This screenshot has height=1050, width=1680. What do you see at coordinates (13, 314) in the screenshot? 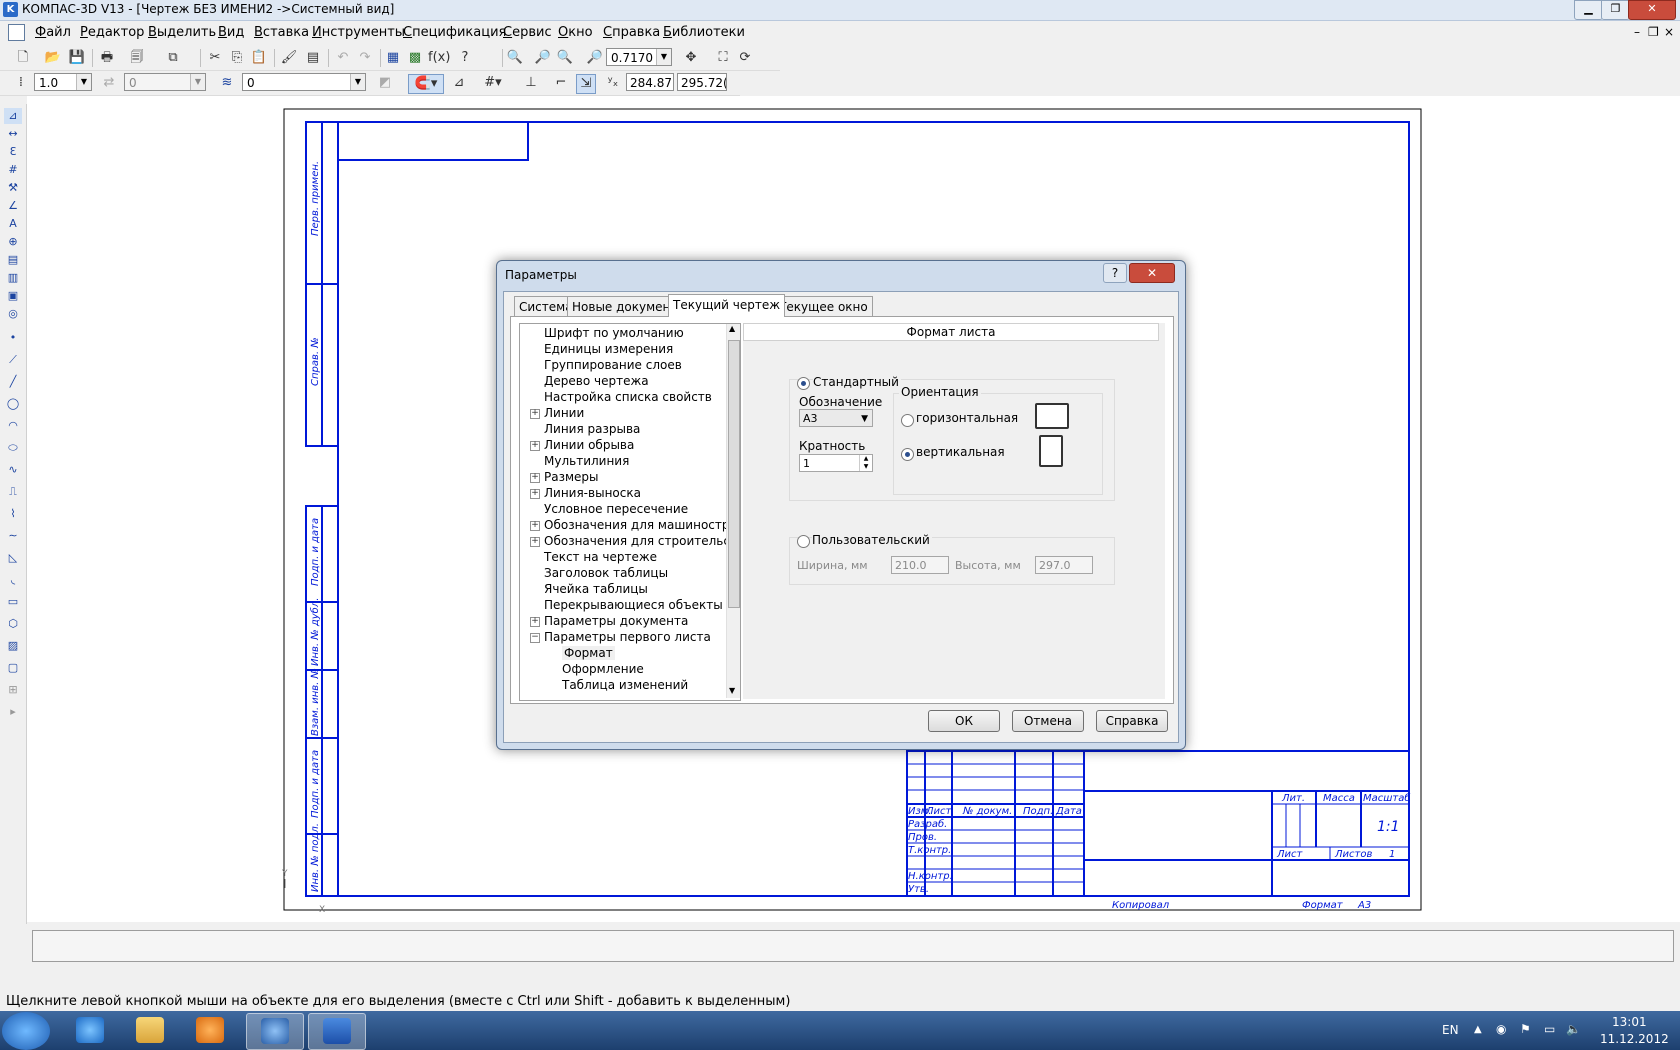
I see `library-panel-icon: ◎` at bounding box center [13, 314].